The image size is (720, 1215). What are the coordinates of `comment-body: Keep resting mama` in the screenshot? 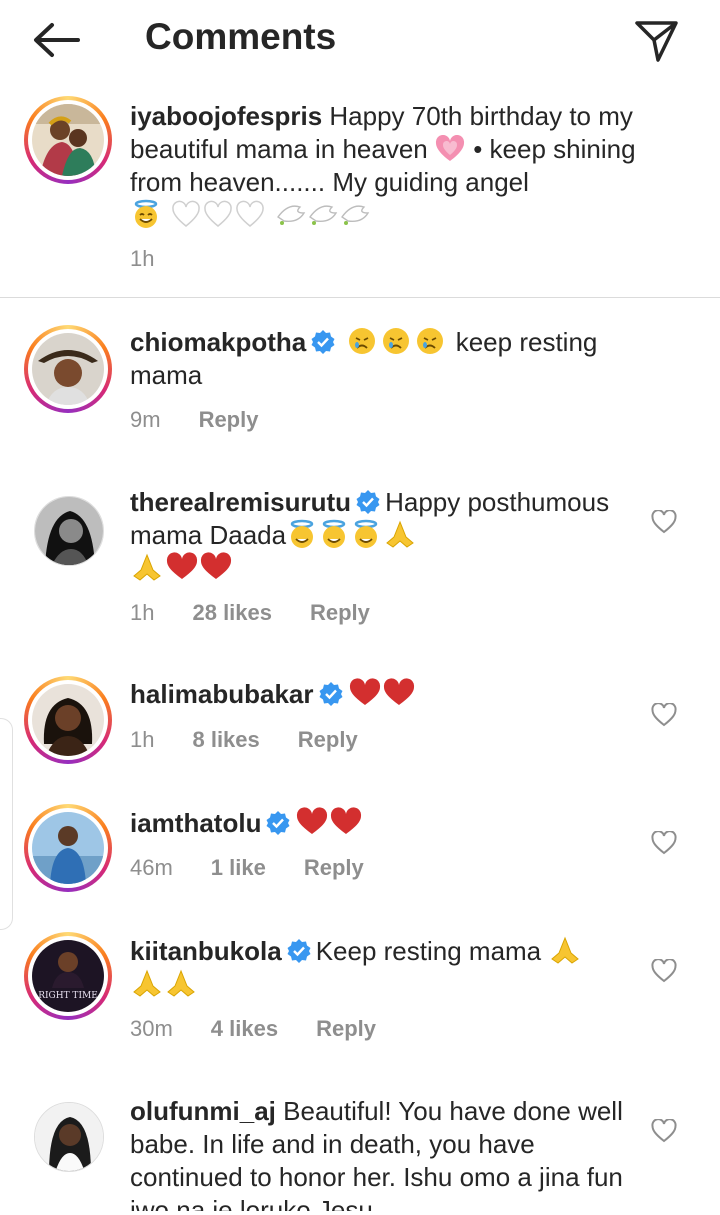 It's located at (428, 951).